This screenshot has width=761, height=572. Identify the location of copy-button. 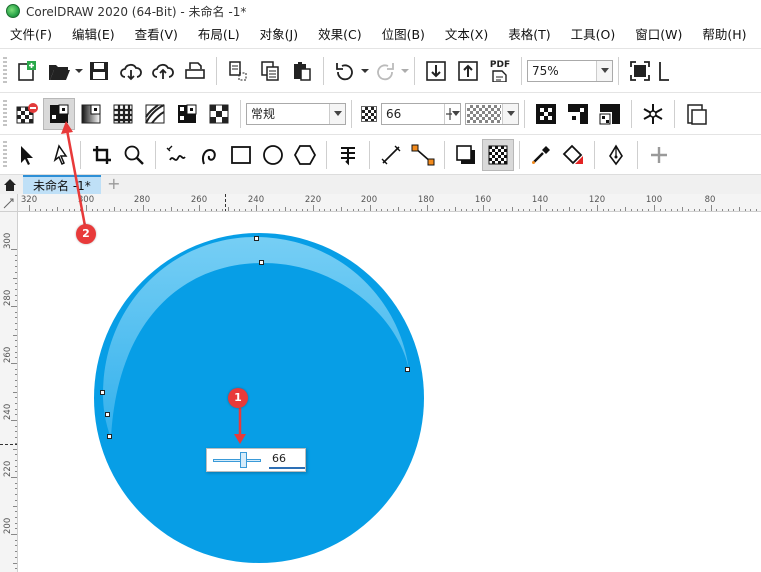
(270, 71).